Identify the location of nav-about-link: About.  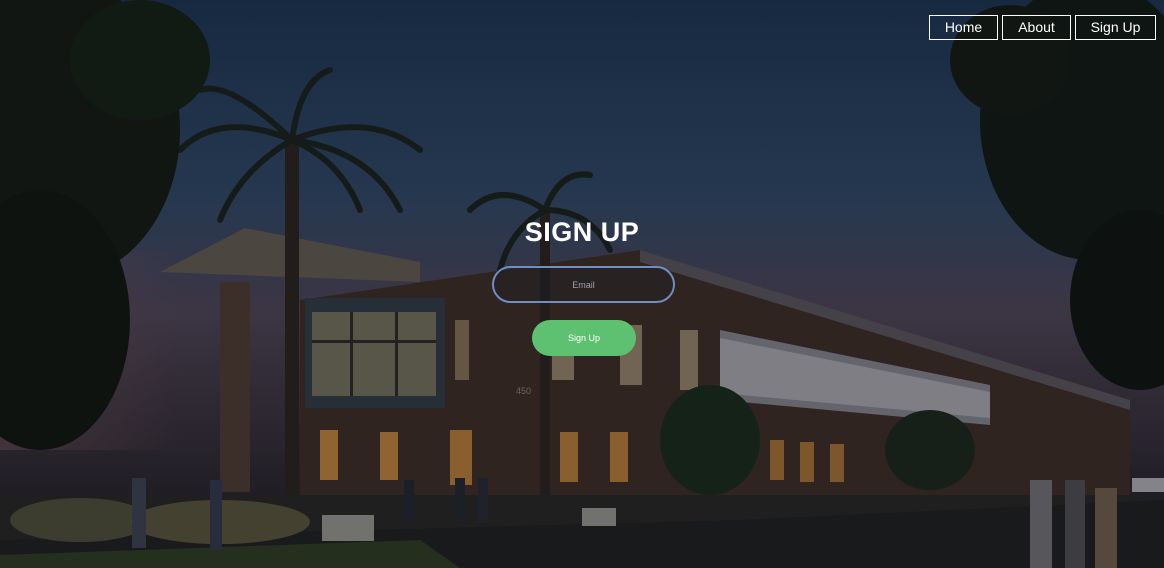
(1036, 27).